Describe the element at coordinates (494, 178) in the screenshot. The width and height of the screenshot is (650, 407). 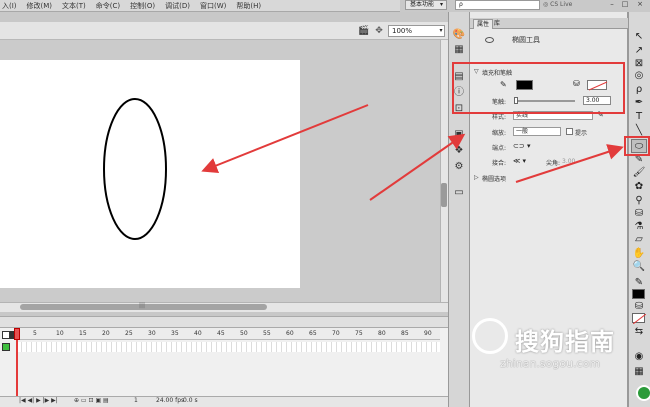
I see `ellipse-options-title: 椭圆选项` at that location.